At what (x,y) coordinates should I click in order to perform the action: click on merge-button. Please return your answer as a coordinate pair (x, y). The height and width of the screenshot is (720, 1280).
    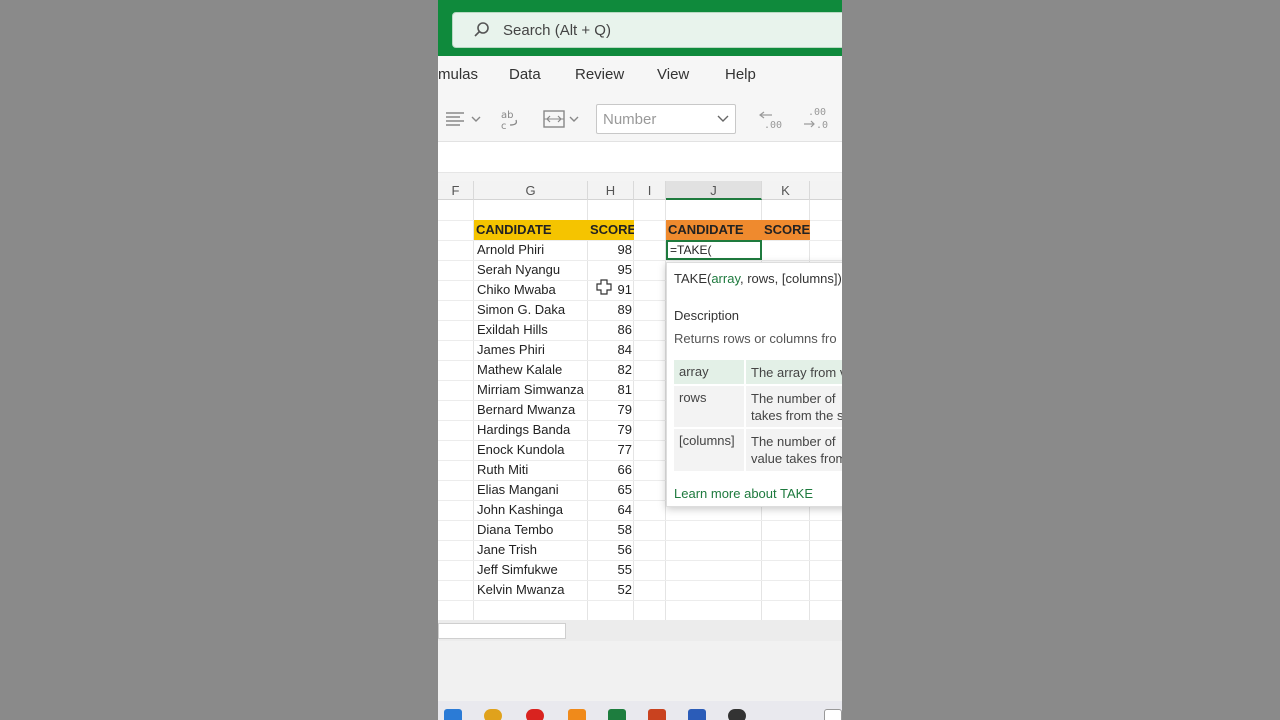
    Looking at the image, I should click on (563, 119).